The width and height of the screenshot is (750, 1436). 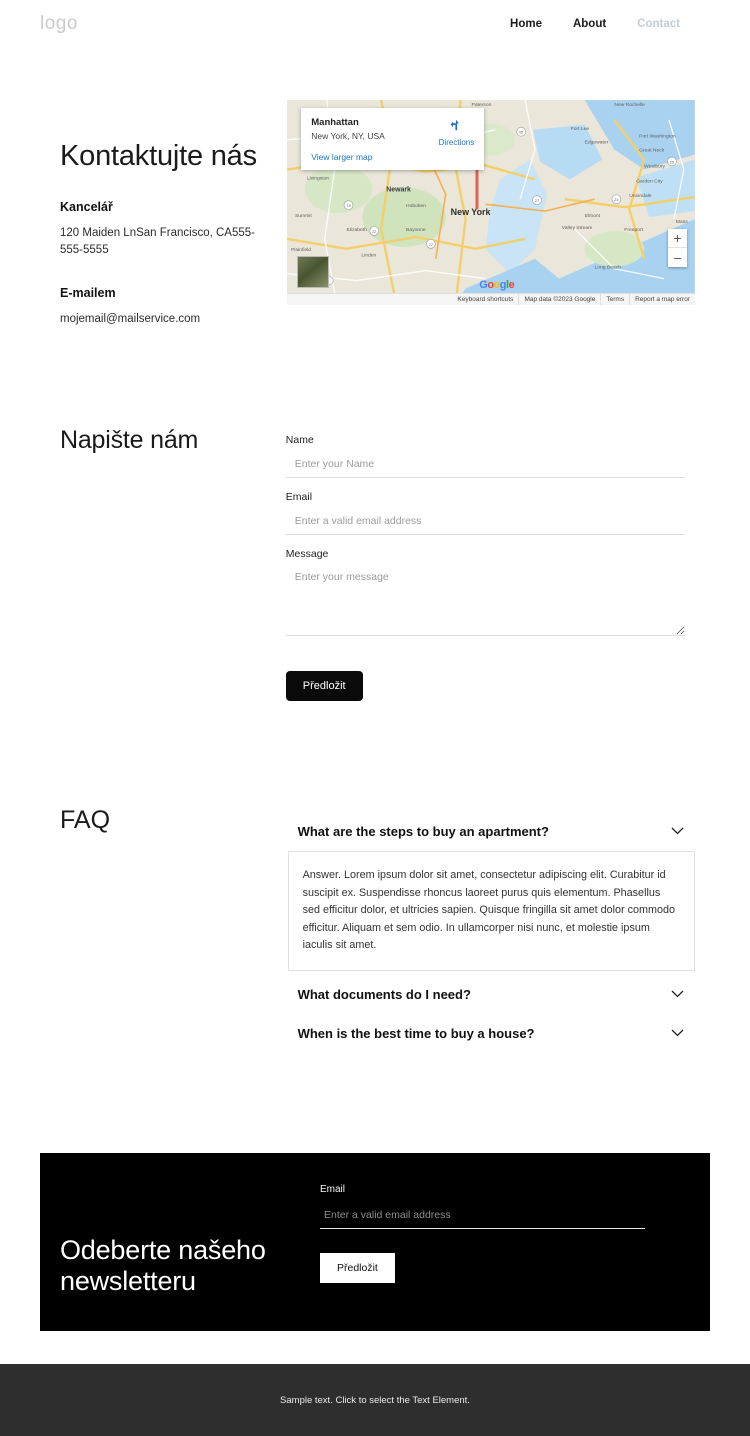 What do you see at coordinates (303, 216) in the screenshot?
I see `svg-text: Summit` at bounding box center [303, 216].